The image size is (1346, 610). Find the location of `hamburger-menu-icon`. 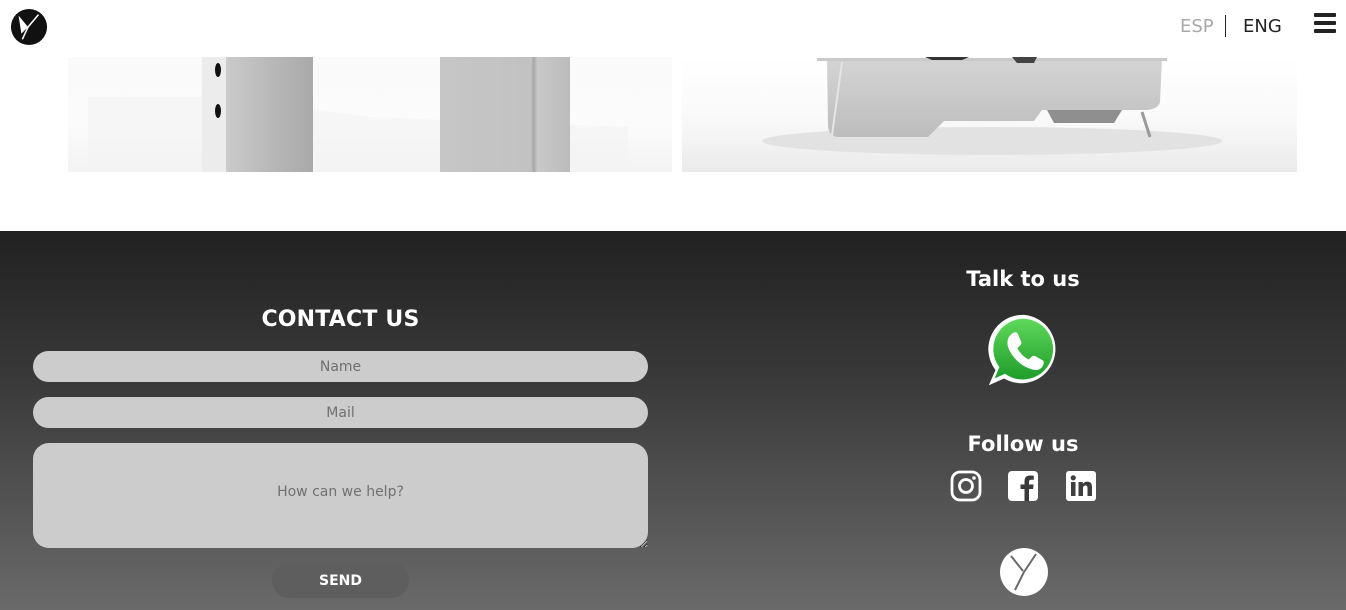

hamburger-menu-icon is located at coordinates (1325, 23).